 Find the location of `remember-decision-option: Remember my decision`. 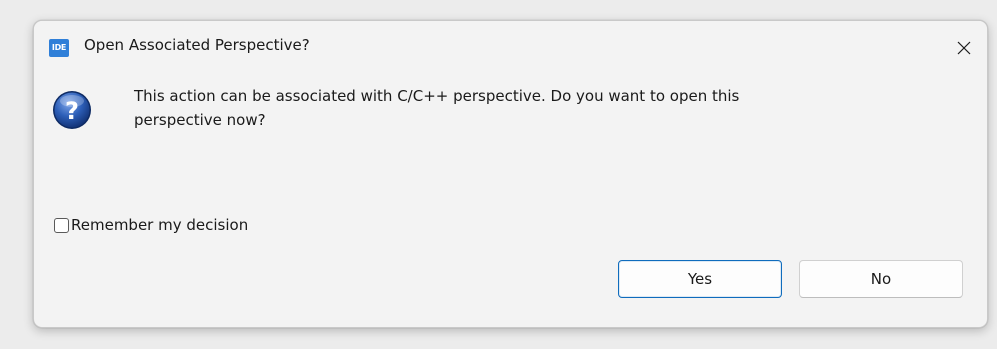

remember-decision-option: Remember my decision is located at coordinates (151, 225).